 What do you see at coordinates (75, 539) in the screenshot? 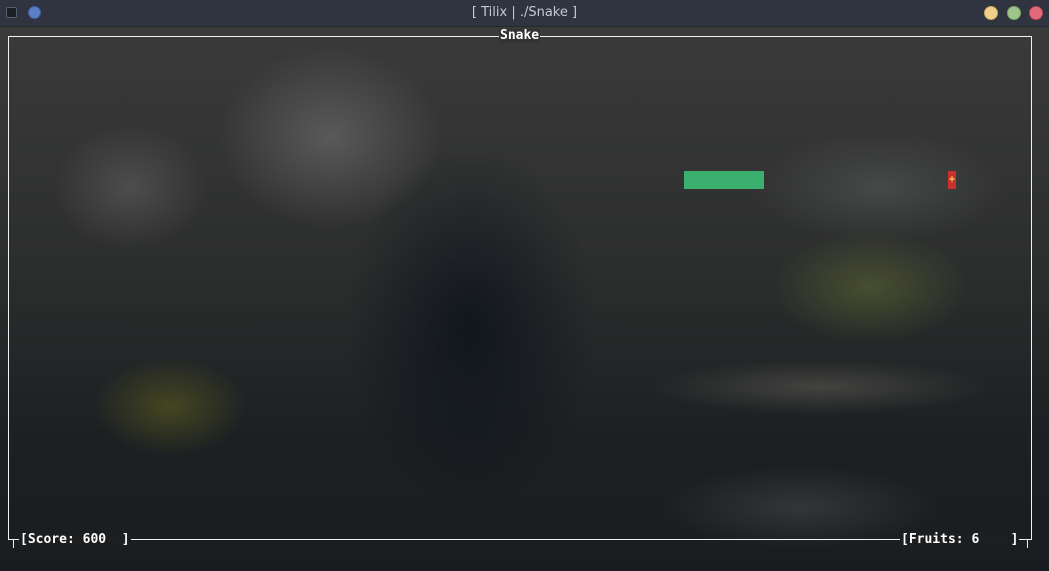
I see `score-label: [Score: 600 ]` at bounding box center [75, 539].